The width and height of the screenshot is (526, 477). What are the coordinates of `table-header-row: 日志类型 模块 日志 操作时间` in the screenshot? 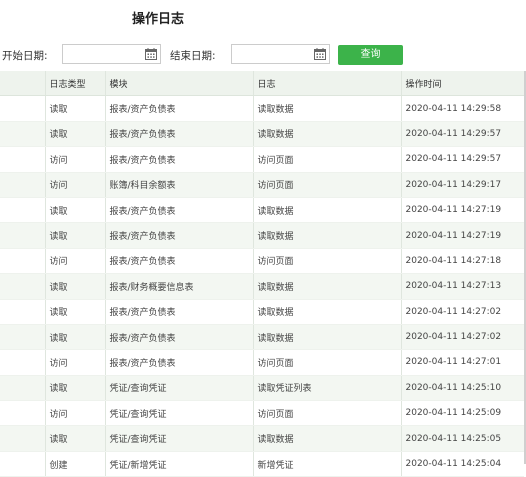 It's located at (262, 84).